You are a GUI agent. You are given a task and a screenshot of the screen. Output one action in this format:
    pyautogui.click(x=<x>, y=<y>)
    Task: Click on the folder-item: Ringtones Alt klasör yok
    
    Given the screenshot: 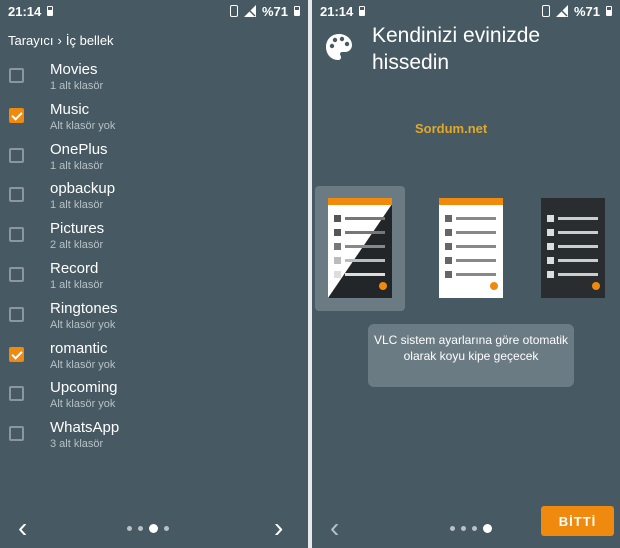 What is the action you would take?
    pyautogui.click(x=154, y=315)
    